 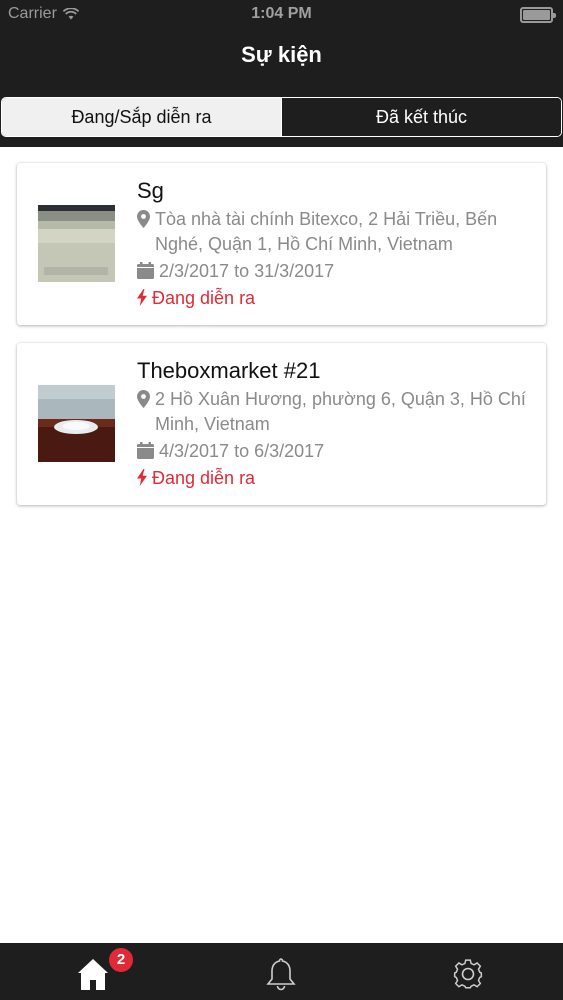 I want to click on segmented-control: Đang/Sắp diễn ra Đã kết thúc, so click(x=281, y=117).